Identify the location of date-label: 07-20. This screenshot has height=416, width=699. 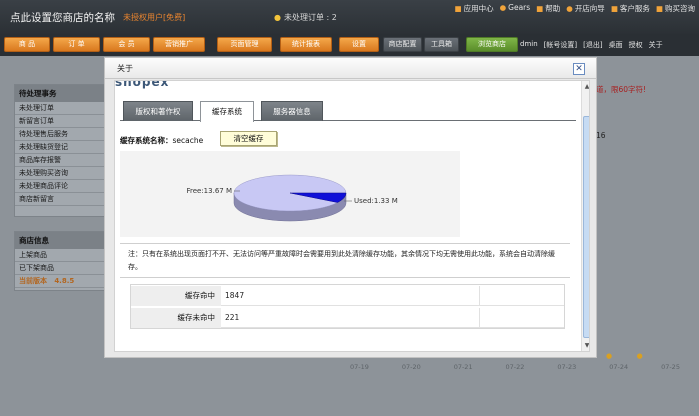
(411, 367).